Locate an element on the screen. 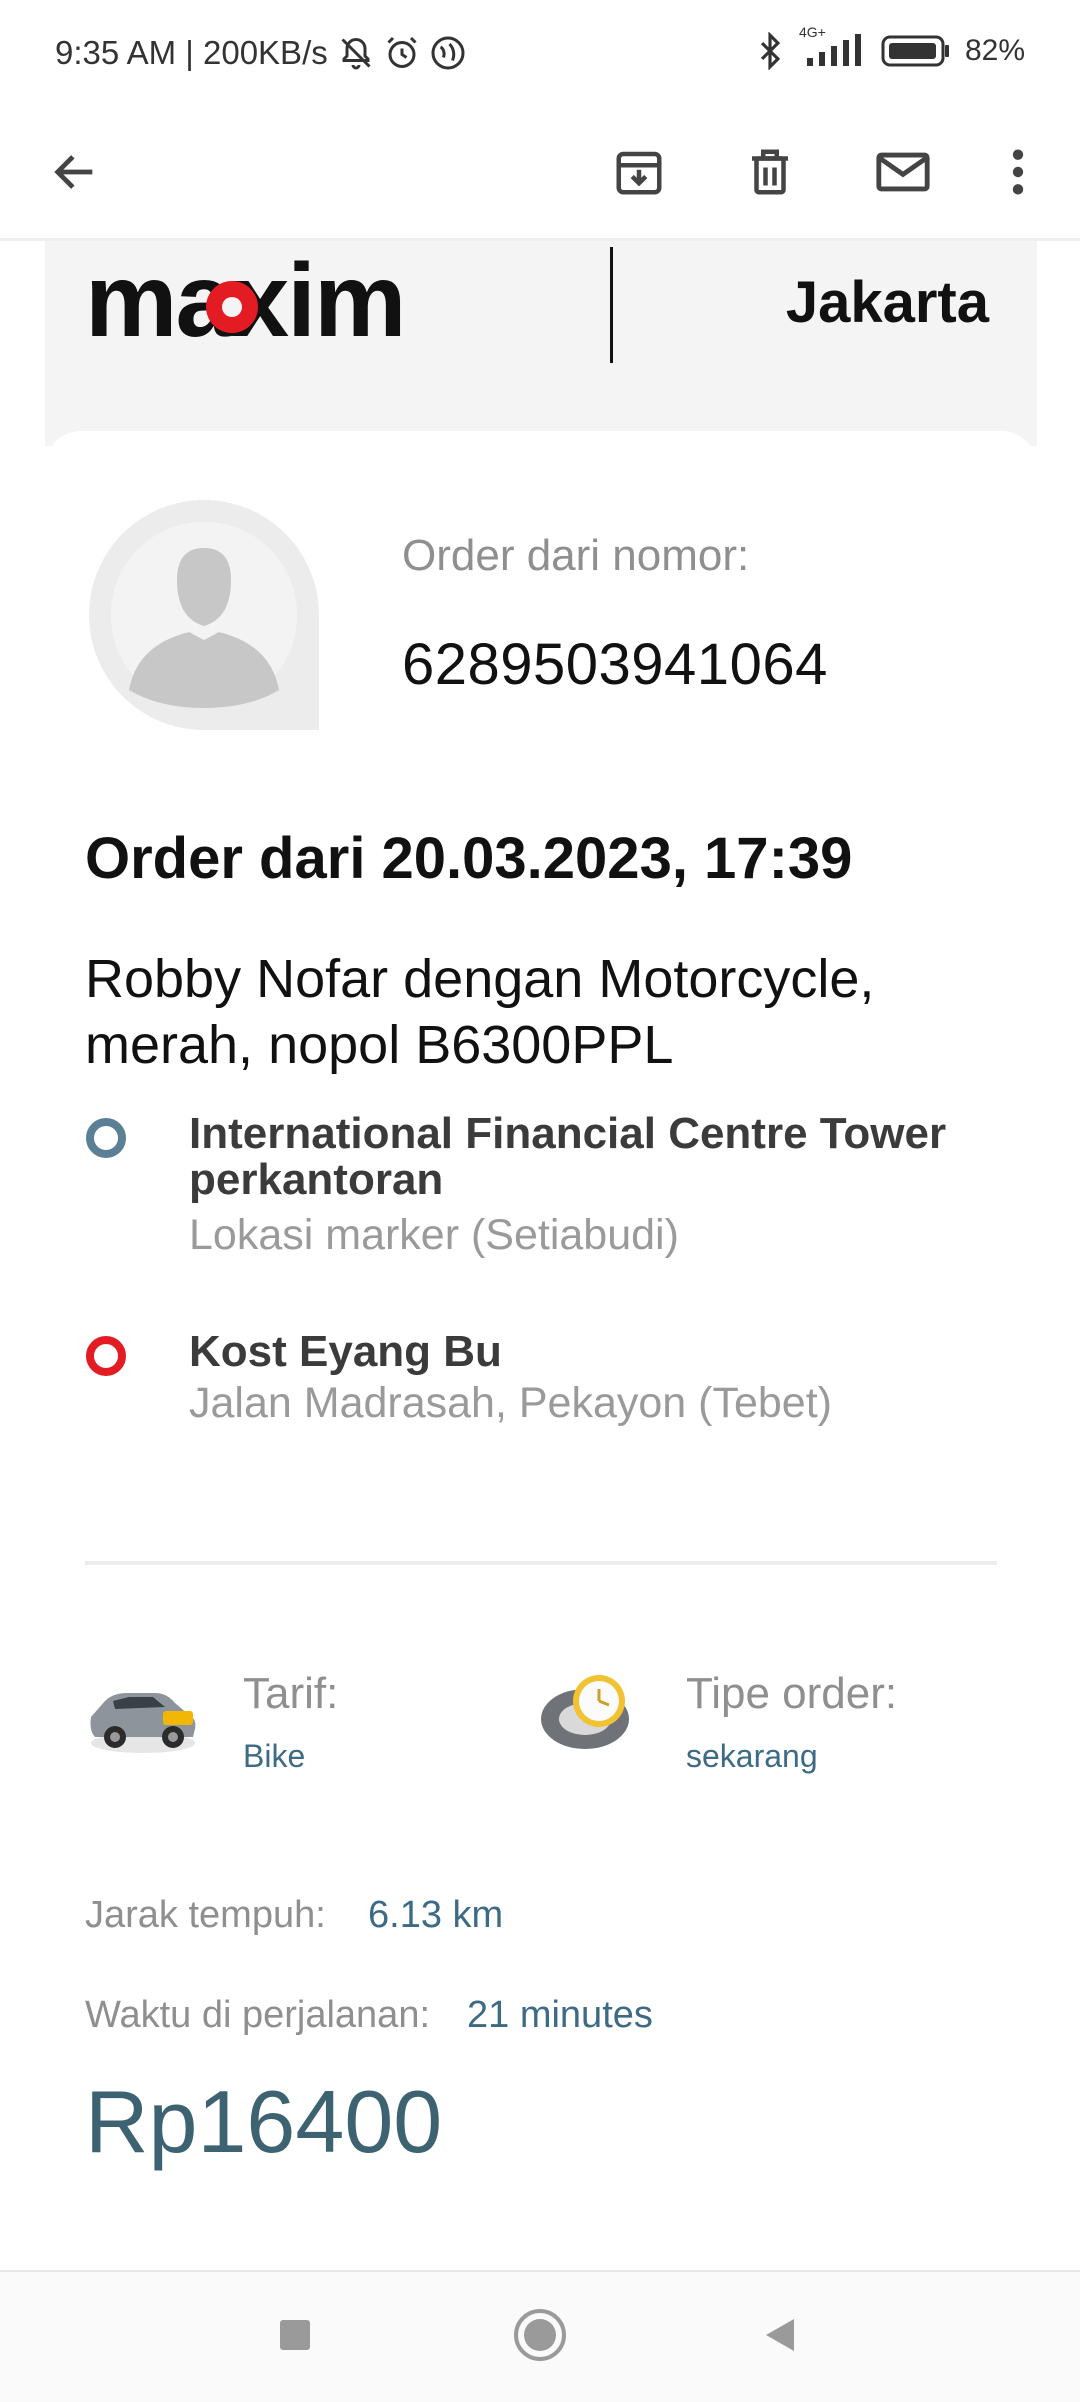  section-divider is located at coordinates (541, 1563).